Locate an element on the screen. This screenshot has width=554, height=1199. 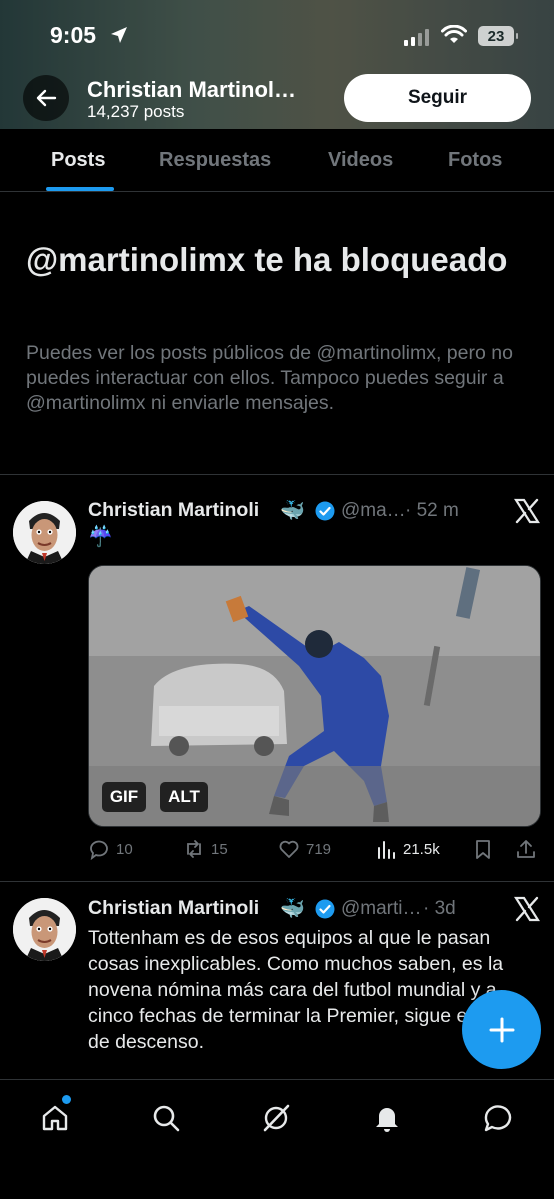
bookmark-button is located at coordinates (483, 849).